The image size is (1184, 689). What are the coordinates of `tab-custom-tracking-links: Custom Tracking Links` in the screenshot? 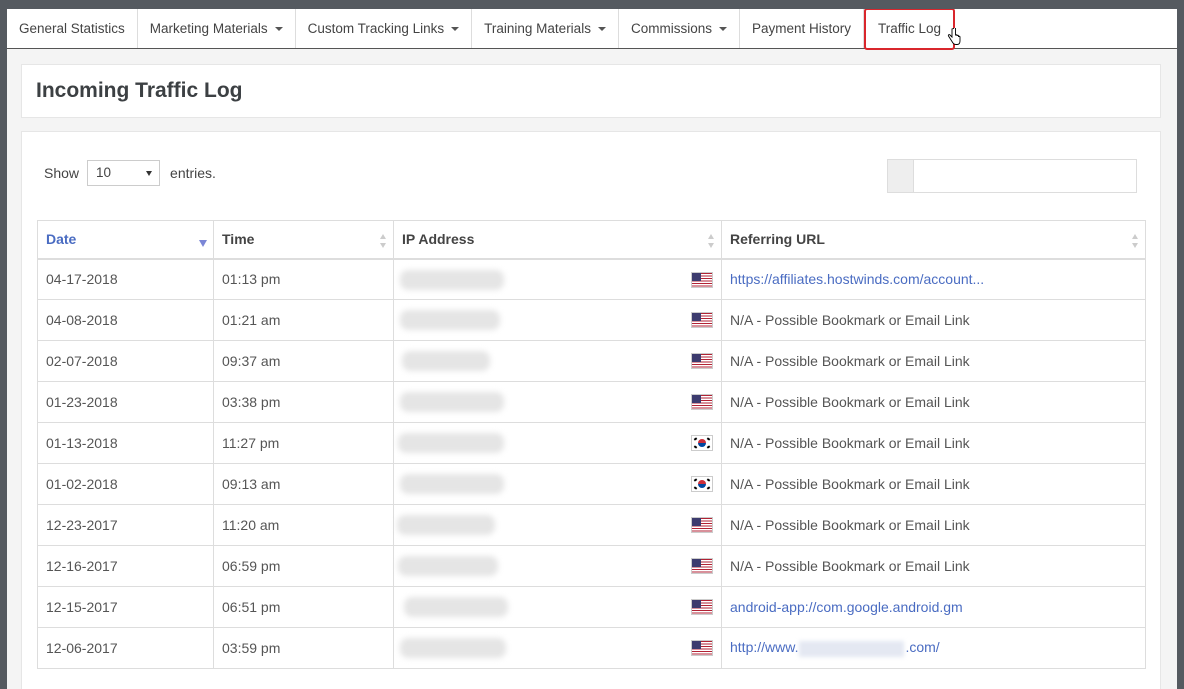 It's located at (384, 28).